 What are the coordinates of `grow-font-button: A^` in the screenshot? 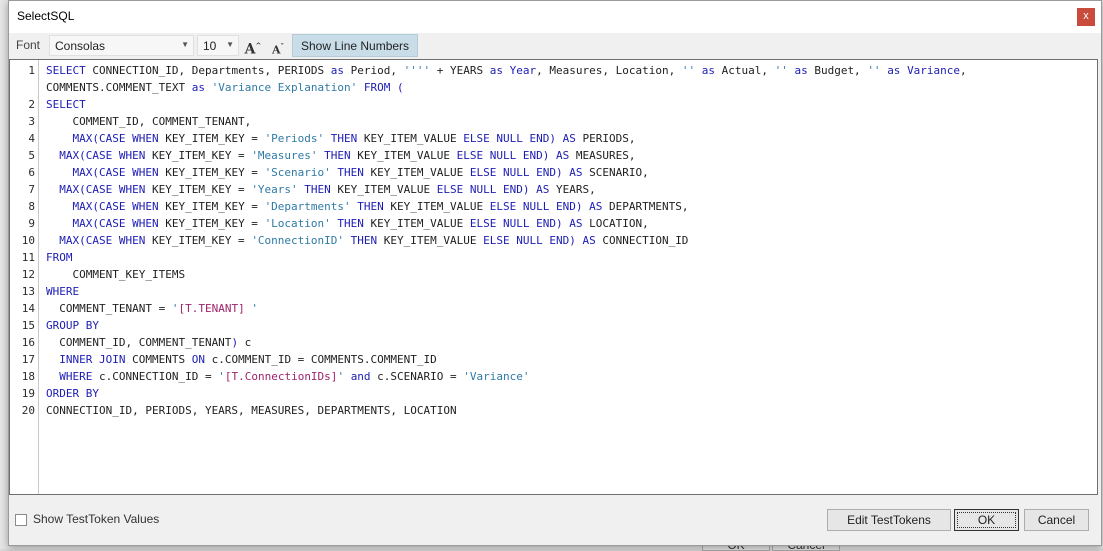 It's located at (253, 46).